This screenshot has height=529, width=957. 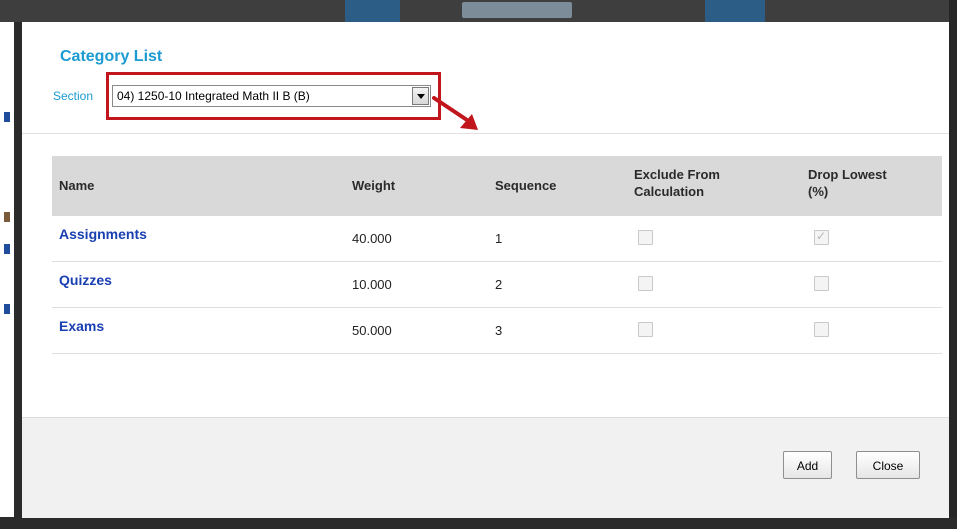 What do you see at coordinates (847, 183) in the screenshot?
I see `header-drop-lowest: Drop Lowest (%)` at bounding box center [847, 183].